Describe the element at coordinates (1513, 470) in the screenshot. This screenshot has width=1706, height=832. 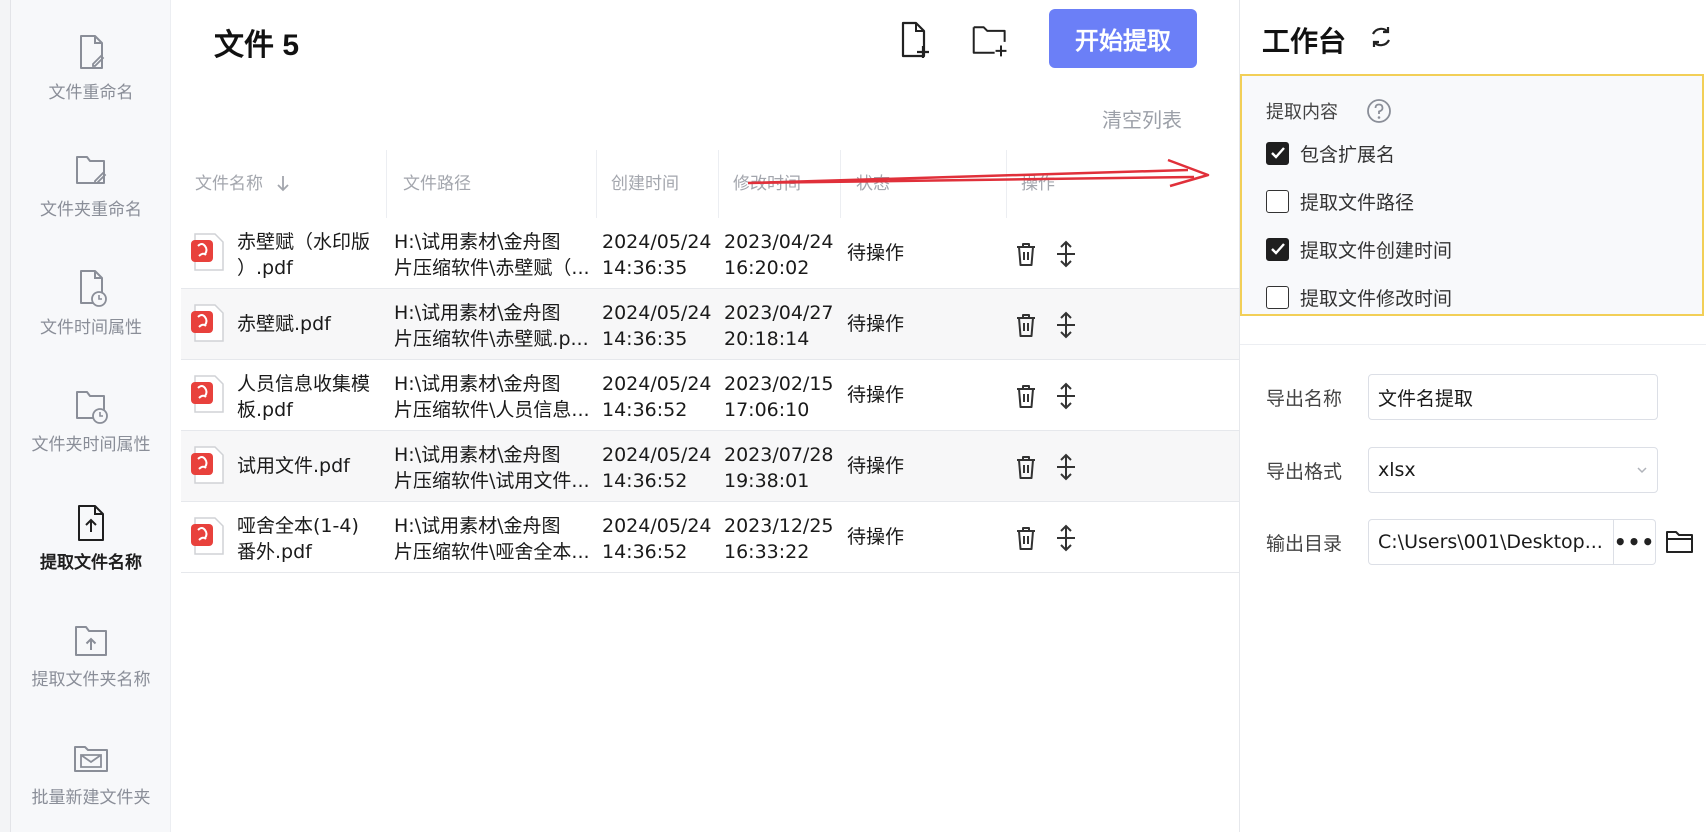
I see `export-format-select: xlsx` at that location.